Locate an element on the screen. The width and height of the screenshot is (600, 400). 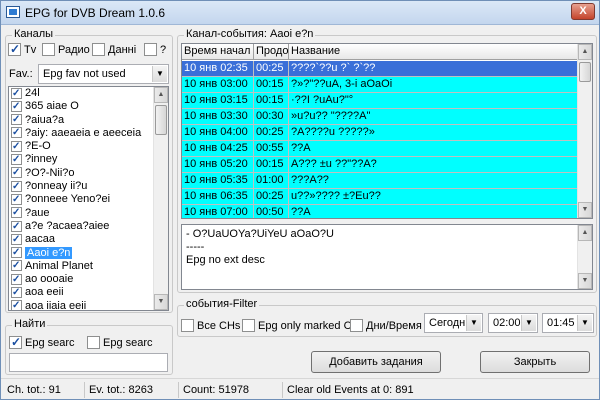
channel-list-item: ?aiua?a is located at coordinates (82, 120).